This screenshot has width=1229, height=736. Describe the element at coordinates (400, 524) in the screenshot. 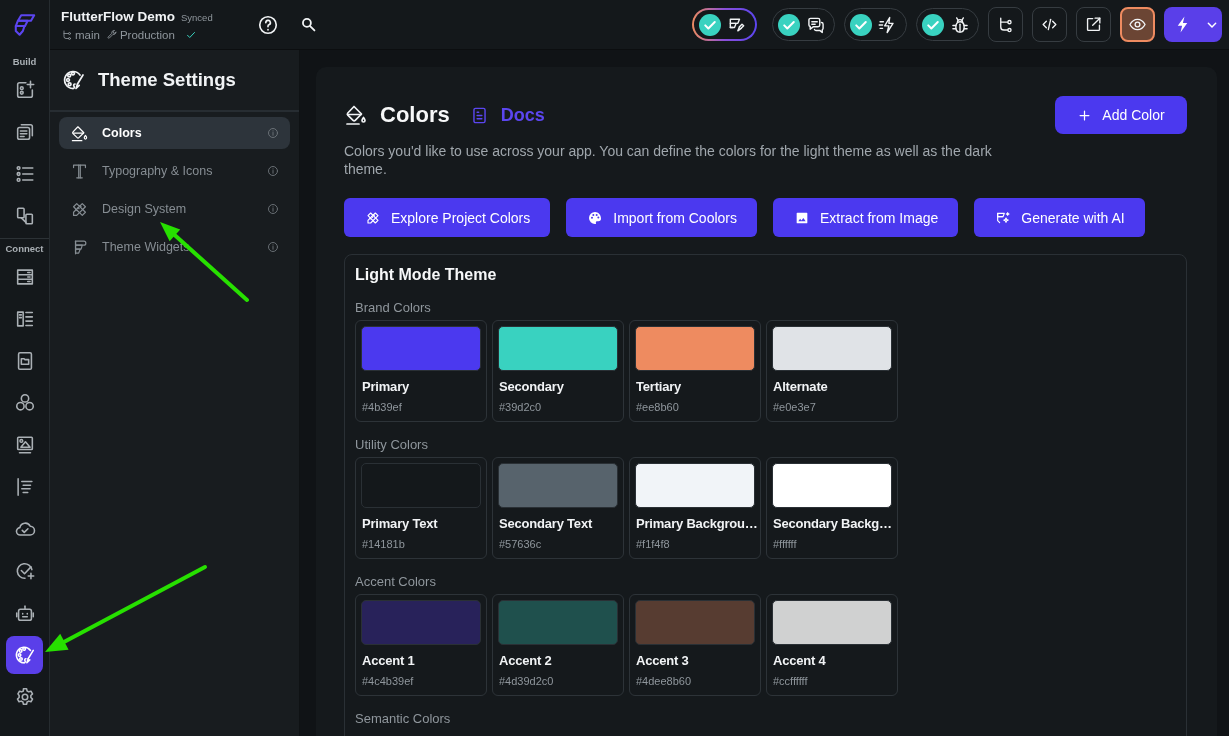

I see `color-name: Primary Text` at that location.